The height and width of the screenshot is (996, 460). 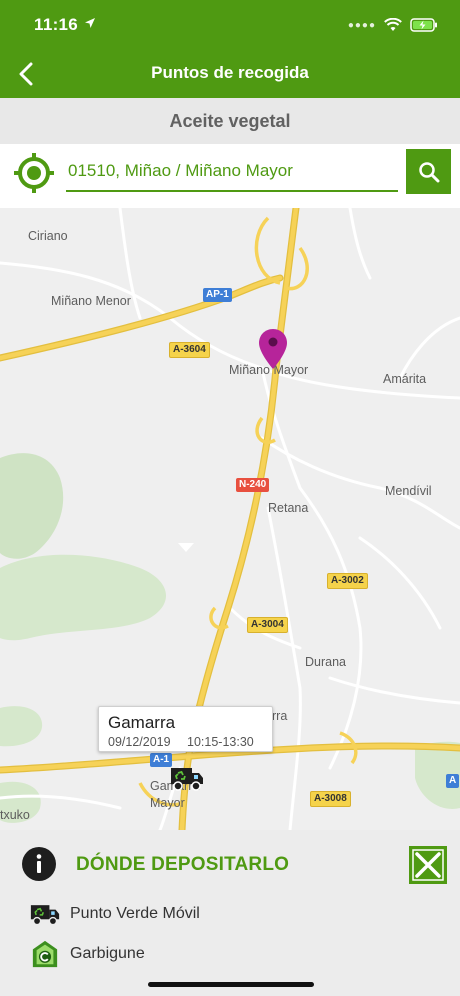 What do you see at coordinates (288, 508) in the screenshot?
I see `place-label: Retana` at bounding box center [288, 508].